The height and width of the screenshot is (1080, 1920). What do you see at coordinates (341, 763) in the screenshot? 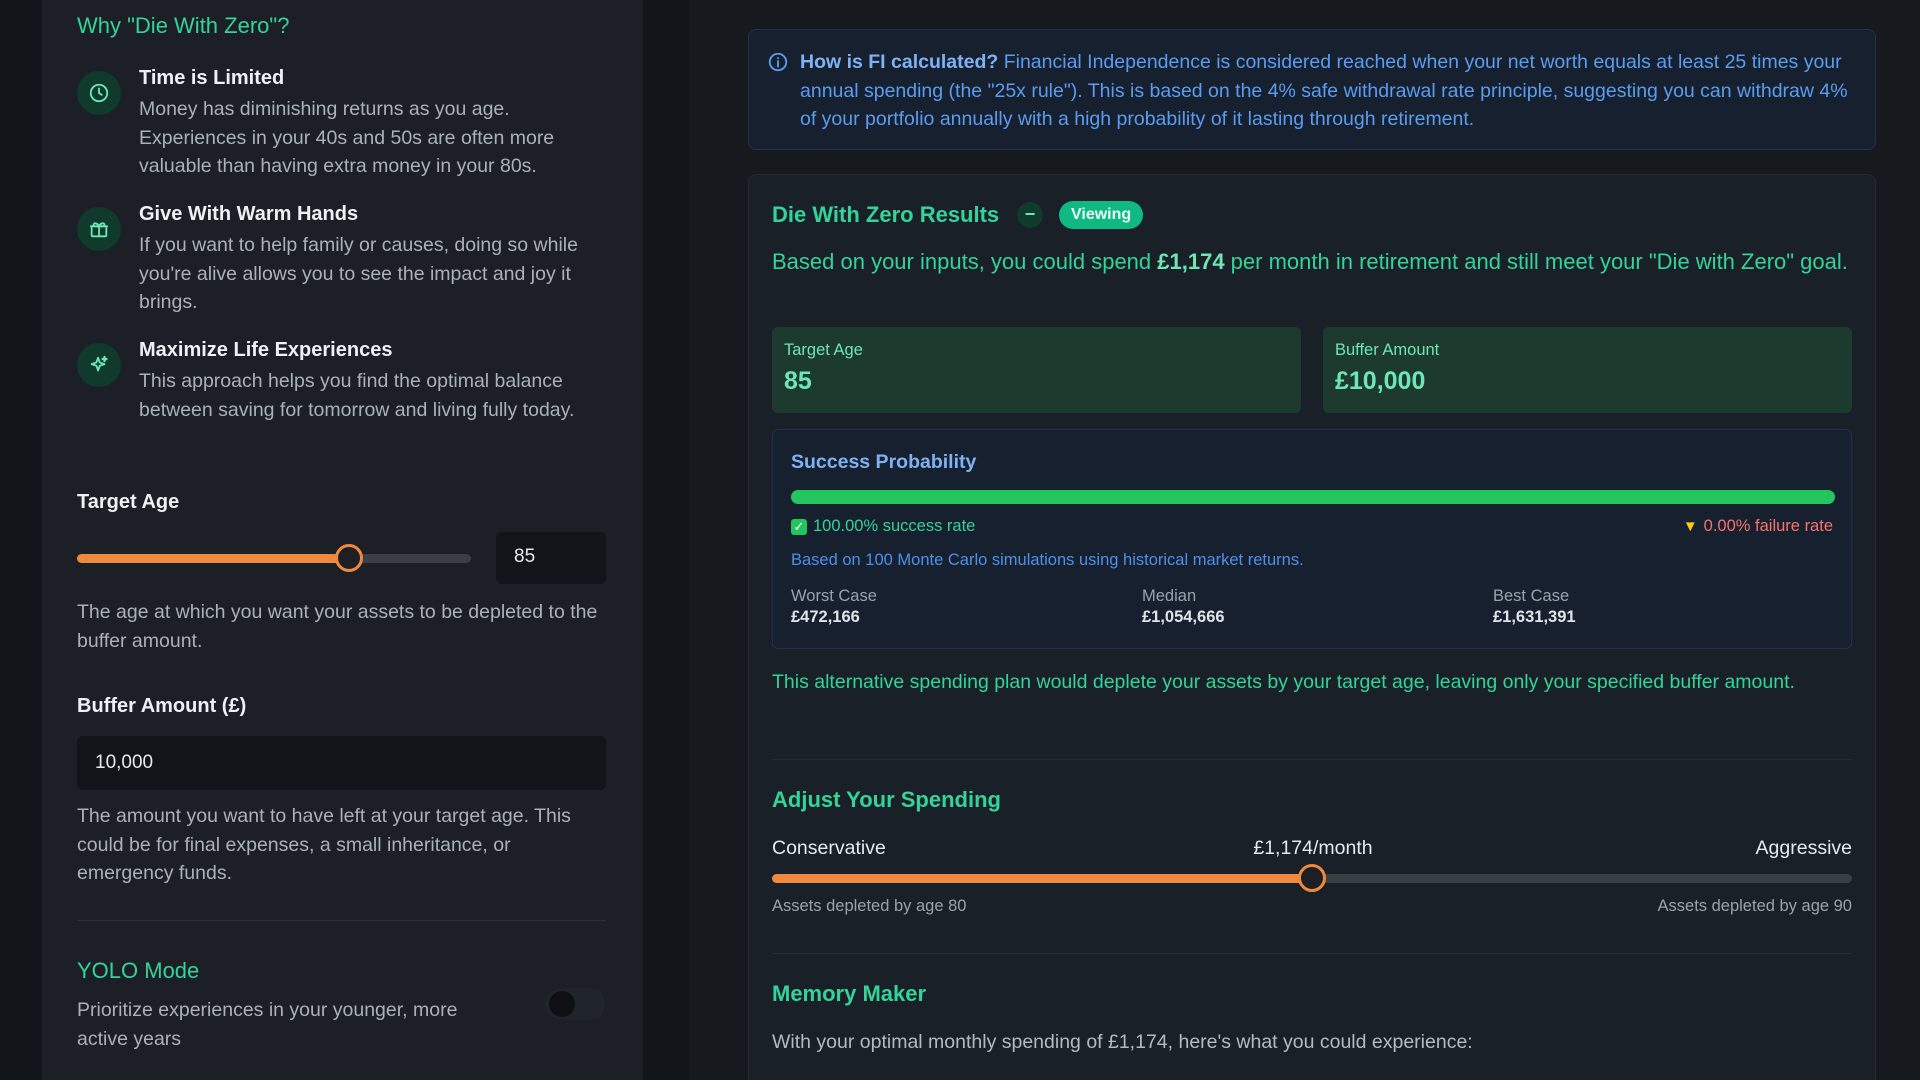
I see `buffer-amount-input: 10,000` at bounding box center [341, 763].